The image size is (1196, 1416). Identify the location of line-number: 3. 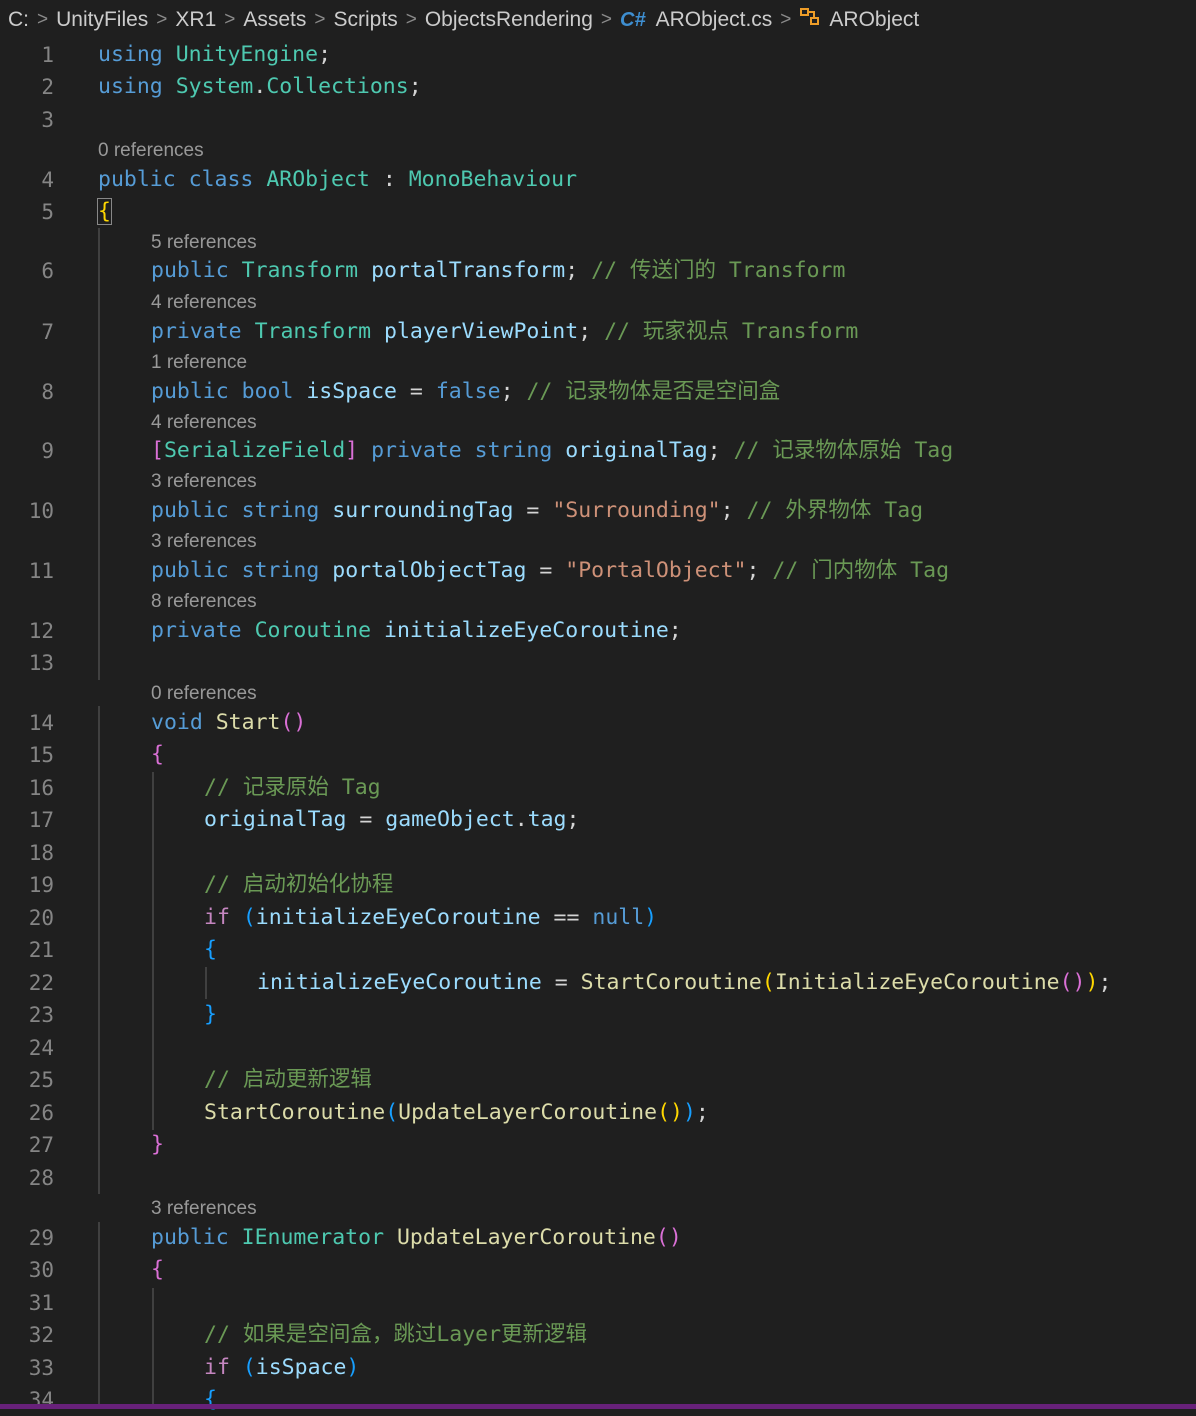
(47, 120).